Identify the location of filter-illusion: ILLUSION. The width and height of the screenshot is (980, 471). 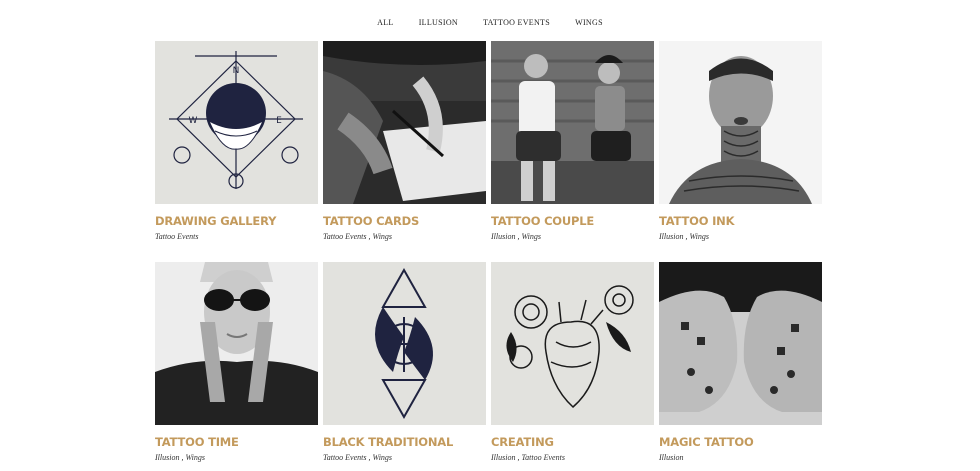
(438, 22).